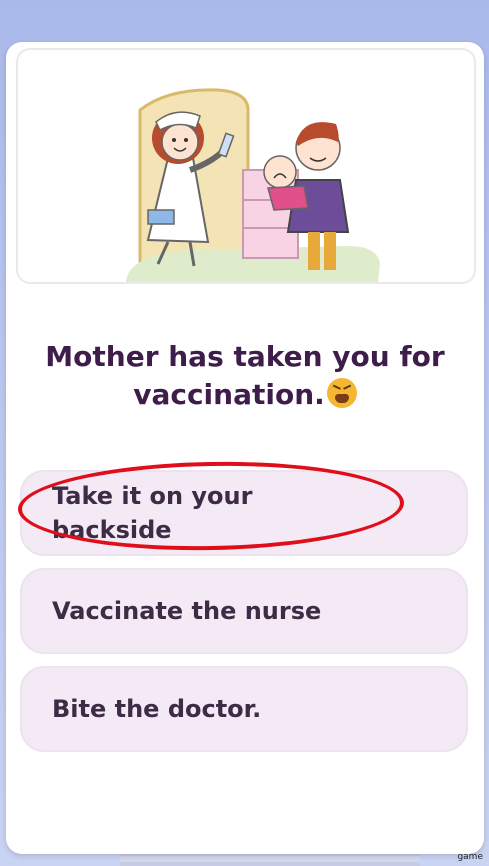 The image size is (489, 866). What do you see at coordinates (470, 857) in the screenshot?
I see `watermark-label: game` at bounding box center [470, 857].